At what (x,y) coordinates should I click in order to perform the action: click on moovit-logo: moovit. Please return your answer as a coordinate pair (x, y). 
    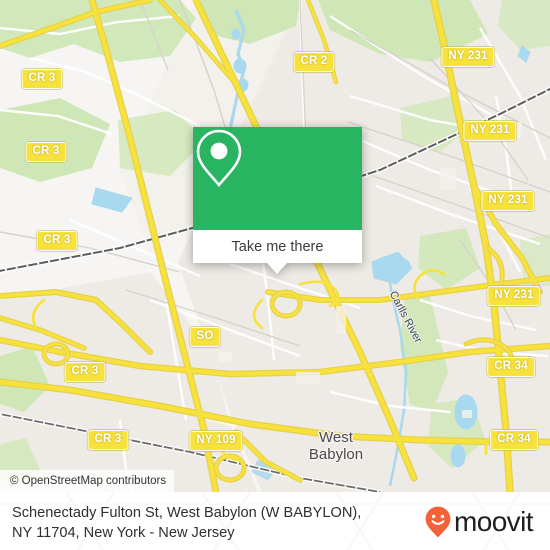
    Looking at the image, I should click on (479, 522).